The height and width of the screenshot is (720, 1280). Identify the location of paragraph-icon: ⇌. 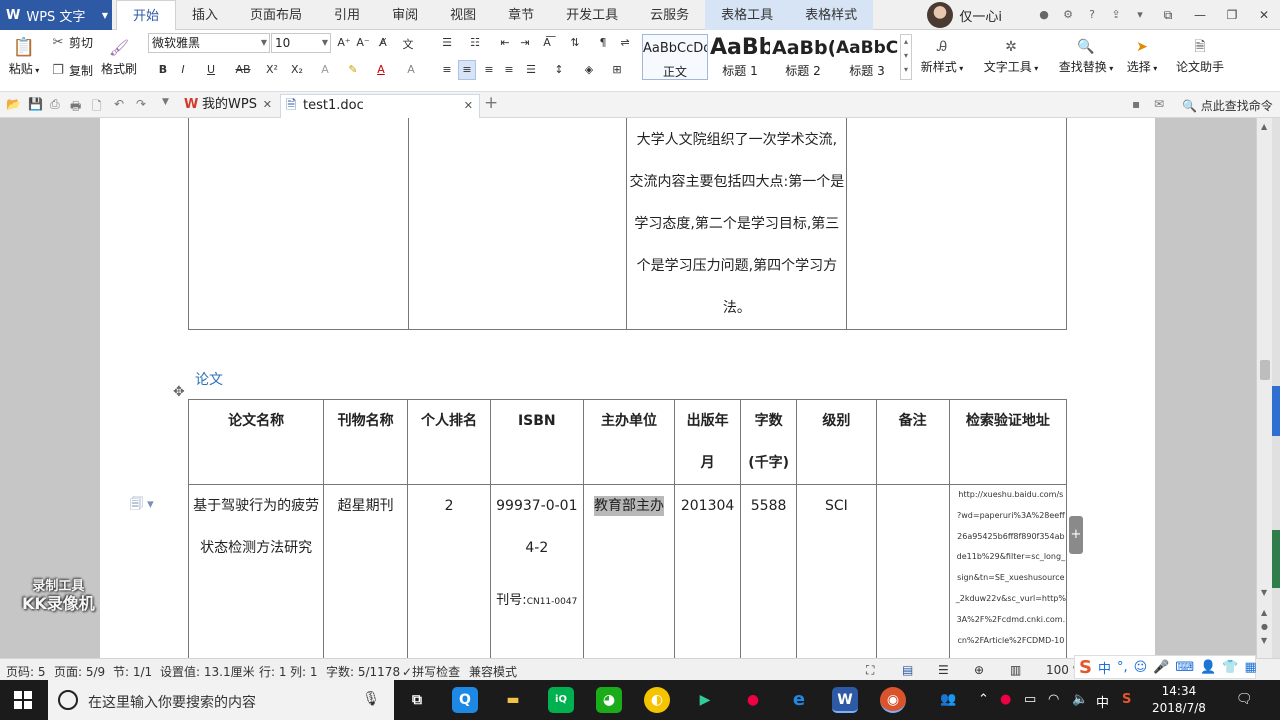
(625, 42).